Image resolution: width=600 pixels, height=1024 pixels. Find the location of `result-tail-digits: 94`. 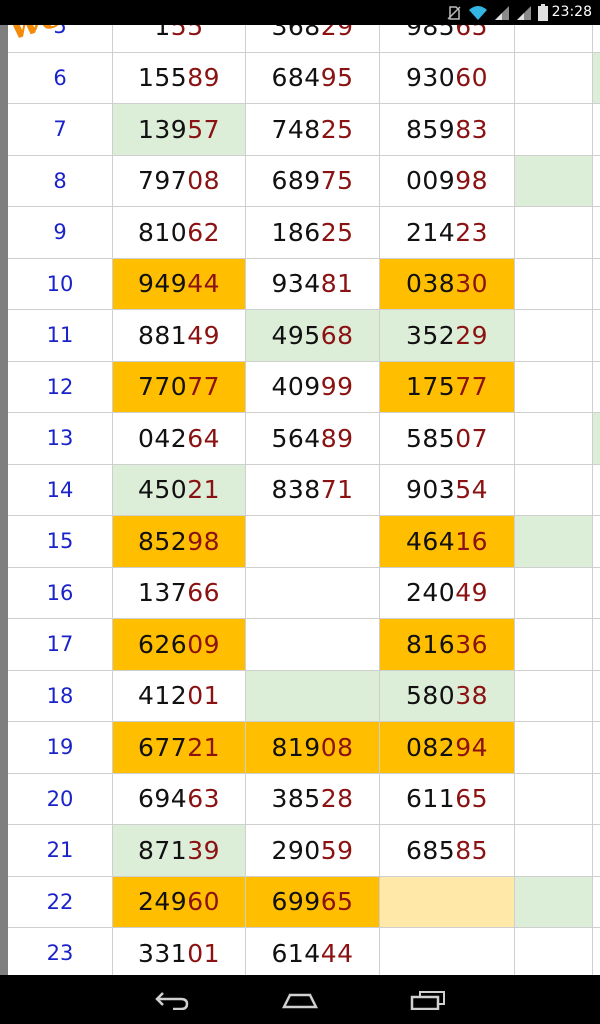

result-tail-digits: 94 is located at coordinates (472, 747).